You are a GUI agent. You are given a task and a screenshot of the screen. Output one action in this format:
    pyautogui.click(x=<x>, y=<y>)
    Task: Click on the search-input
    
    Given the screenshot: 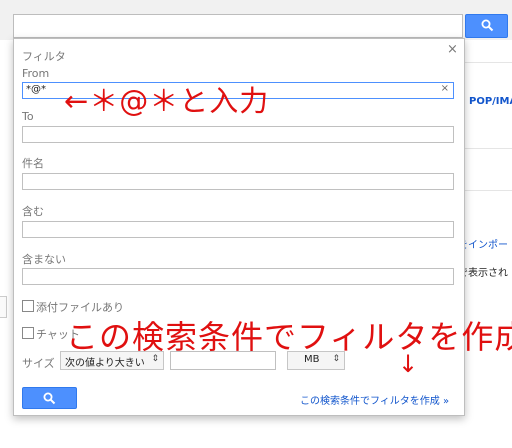 What is the action you would take?
    pyautogui.click(x=238, y=26)
    